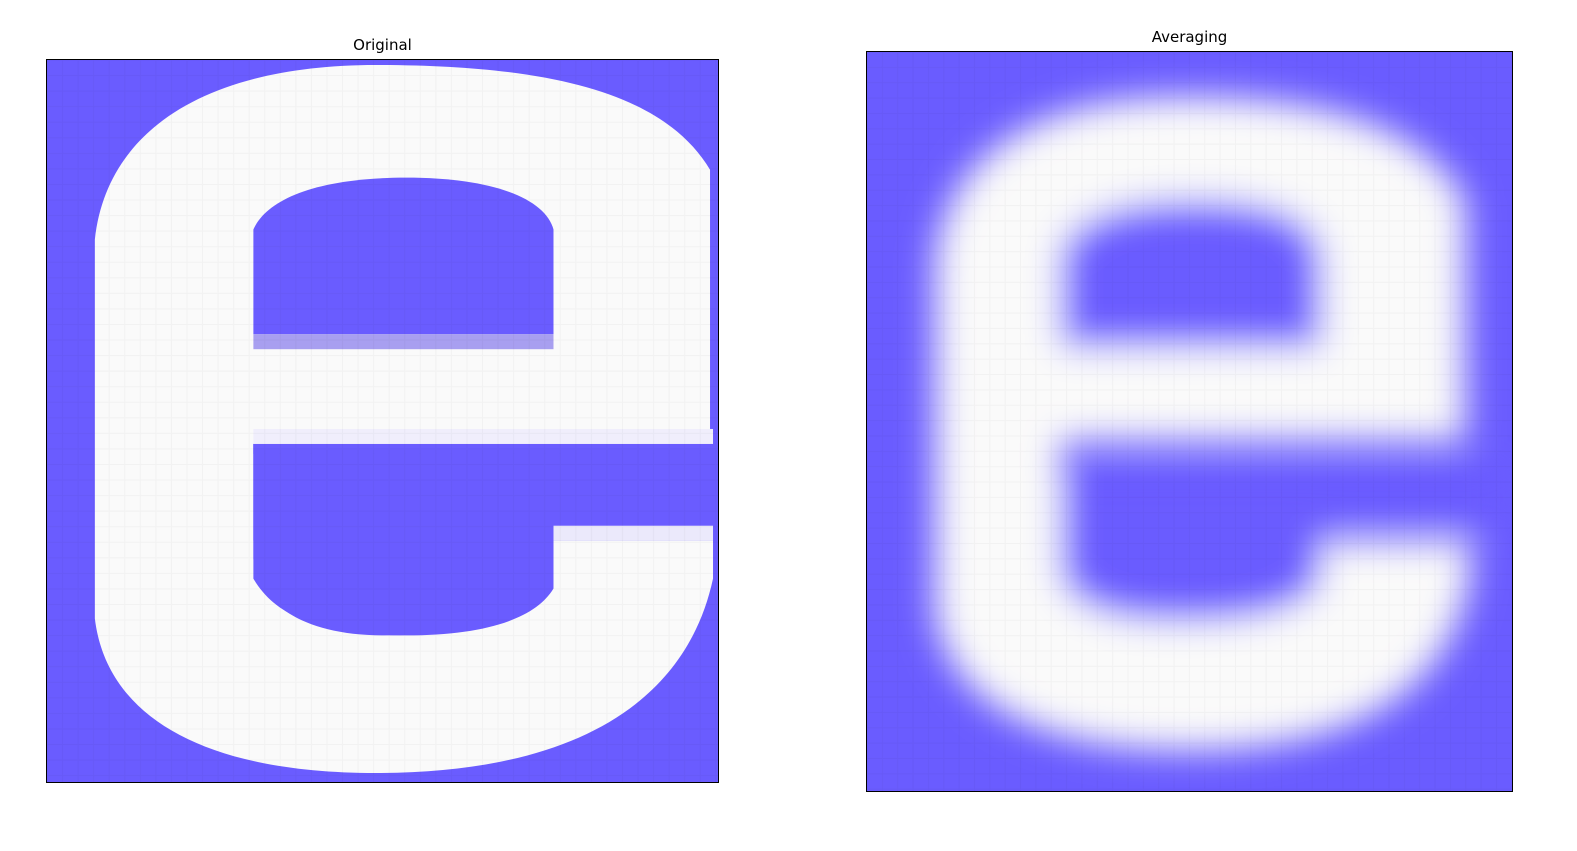 Image resolution: width=1577 pixels, height=851 pixels. I want to click on averaging-title: Averaging, so click(1189, 37).